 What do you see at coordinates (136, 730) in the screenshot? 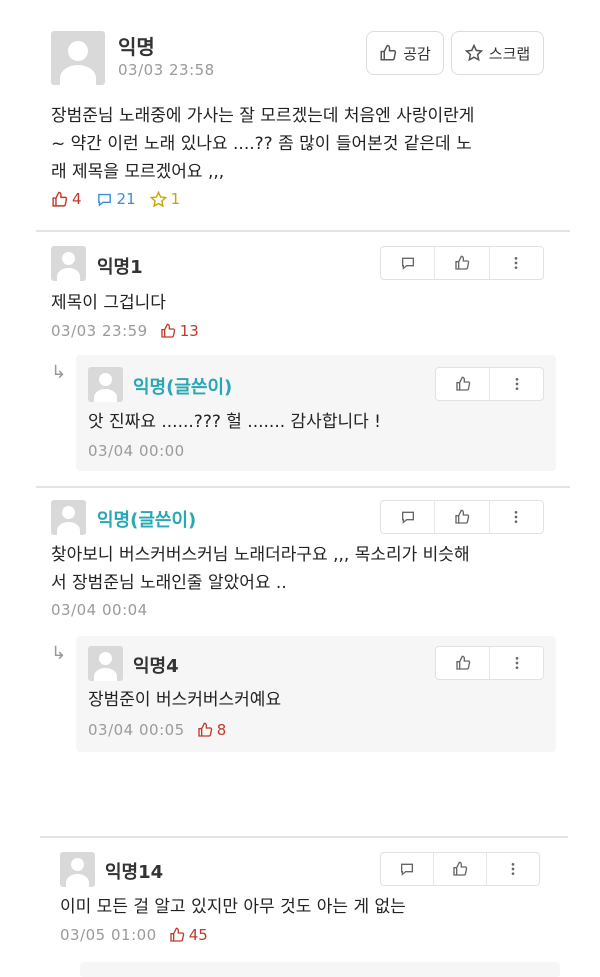
I see `comment-timestamp: 03/04 00:05` at bounding box center [136, 730].